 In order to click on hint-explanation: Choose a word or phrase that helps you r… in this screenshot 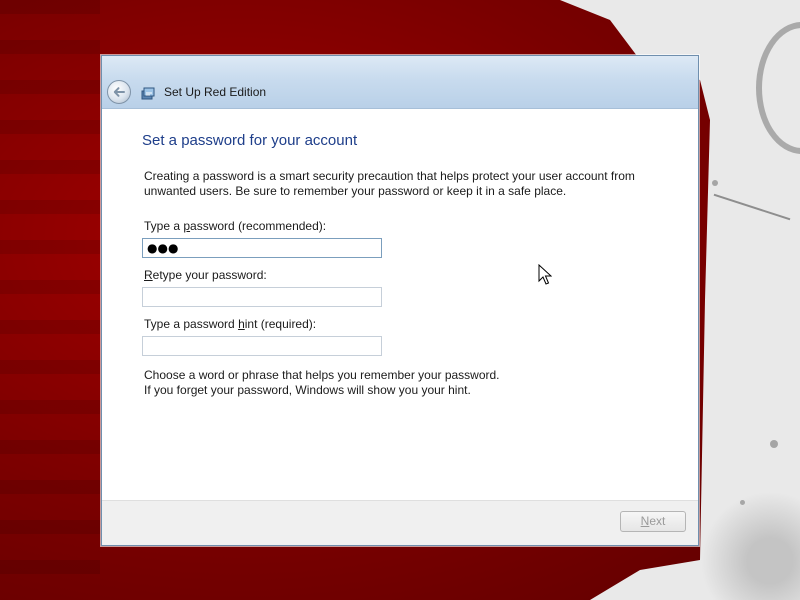, I will do `click(394, 383)`.